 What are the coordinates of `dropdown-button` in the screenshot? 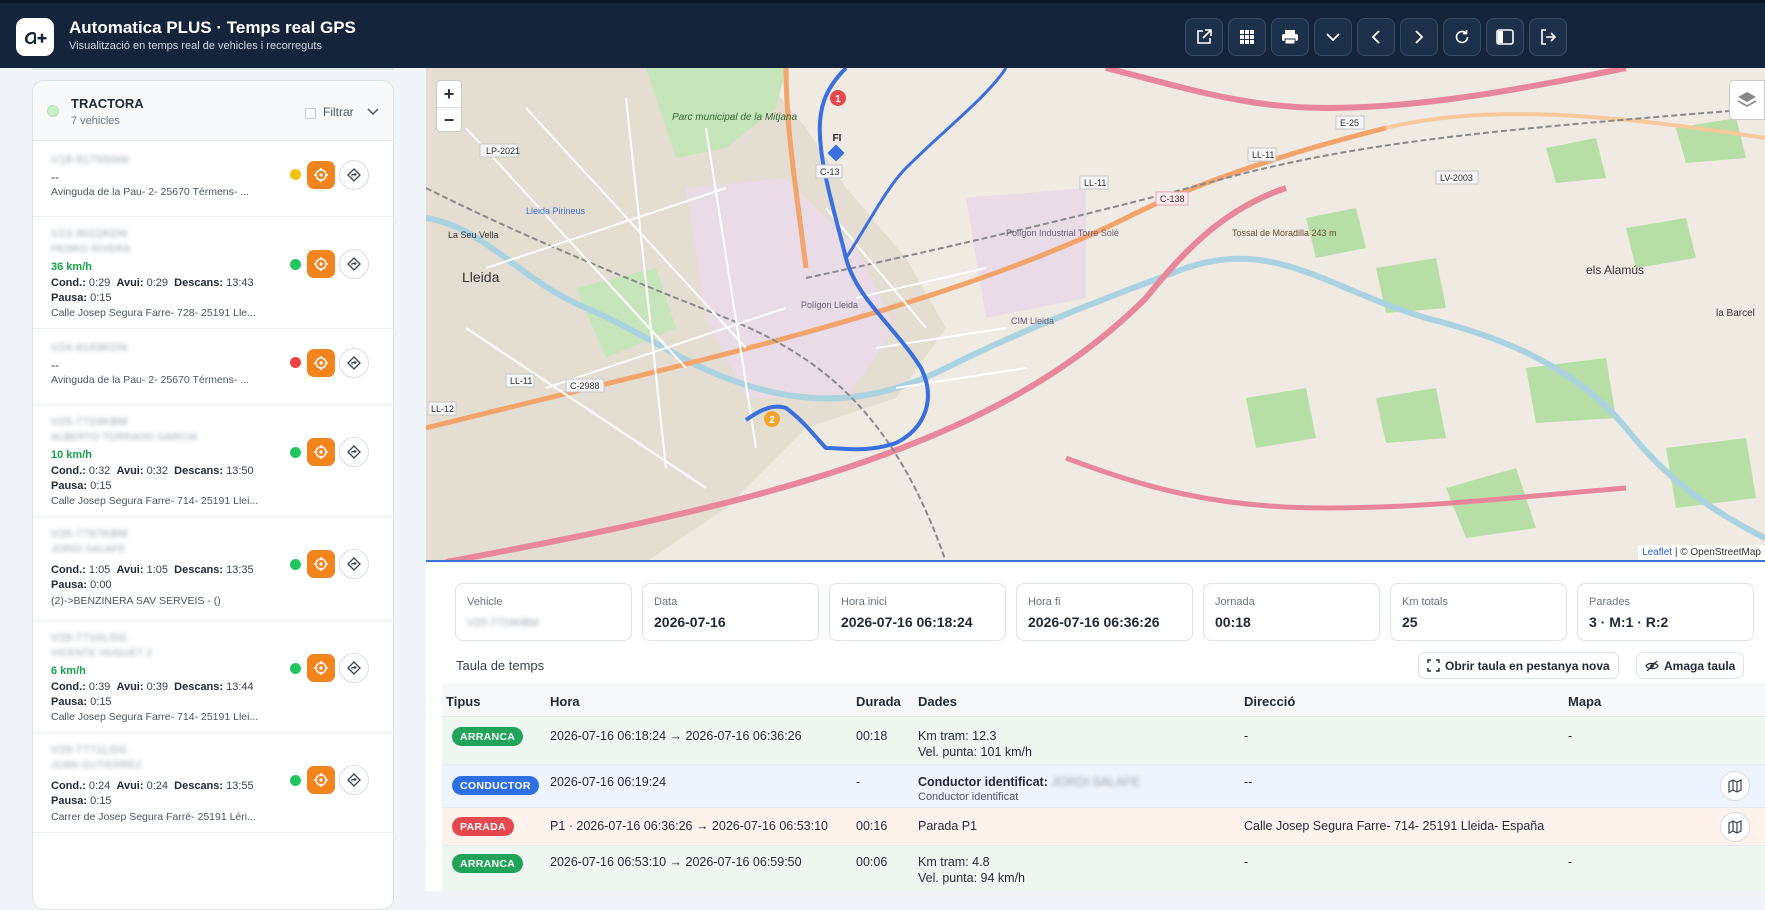 It's located at (1333, 37).